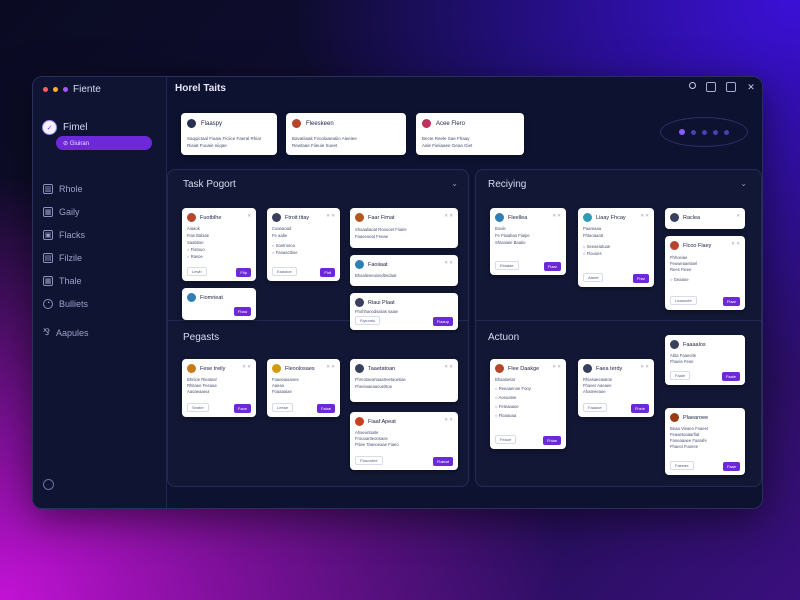  What do you see at coordinates (74, 303) in the screenshot?
I see `sidebar-item-label: Bulliets` at bounding box center [74, 303].